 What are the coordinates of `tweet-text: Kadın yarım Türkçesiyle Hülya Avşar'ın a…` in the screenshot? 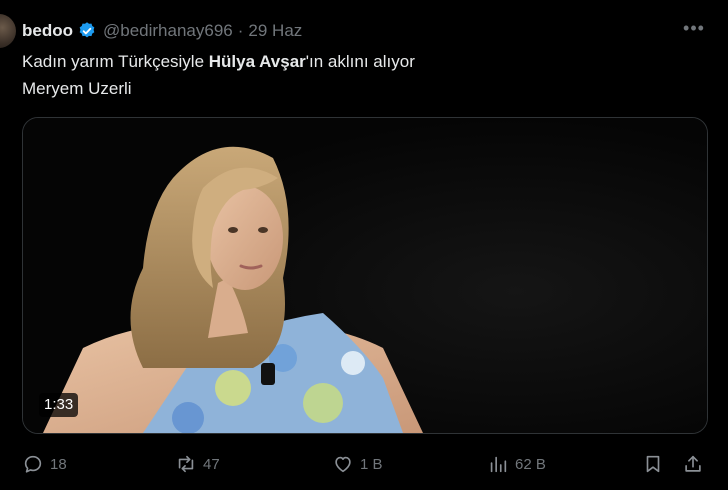 It's located at (218, 75).